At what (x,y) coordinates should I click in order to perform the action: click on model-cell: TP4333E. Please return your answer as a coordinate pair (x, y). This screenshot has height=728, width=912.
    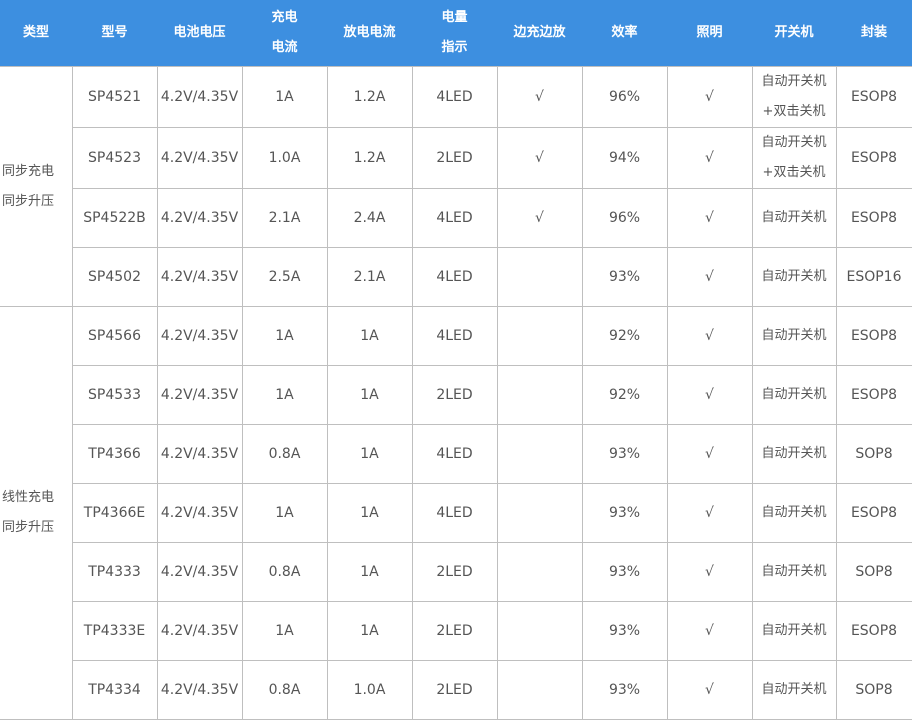
    Looking at the image, I should click on (114, 631).